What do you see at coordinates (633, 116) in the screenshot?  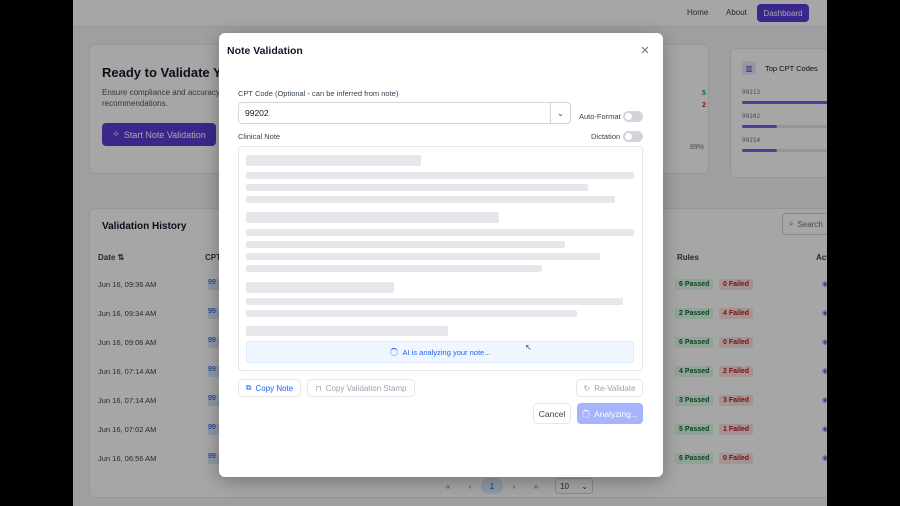 I see `auto-format-toggle` at bounding box center [633, 116].